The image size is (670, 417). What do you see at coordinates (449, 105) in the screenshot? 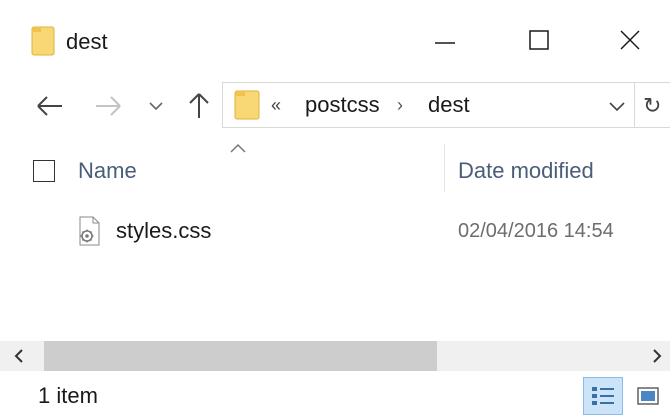
I see `breadcrumb-dest: dest` at bounding box center [449, 105].